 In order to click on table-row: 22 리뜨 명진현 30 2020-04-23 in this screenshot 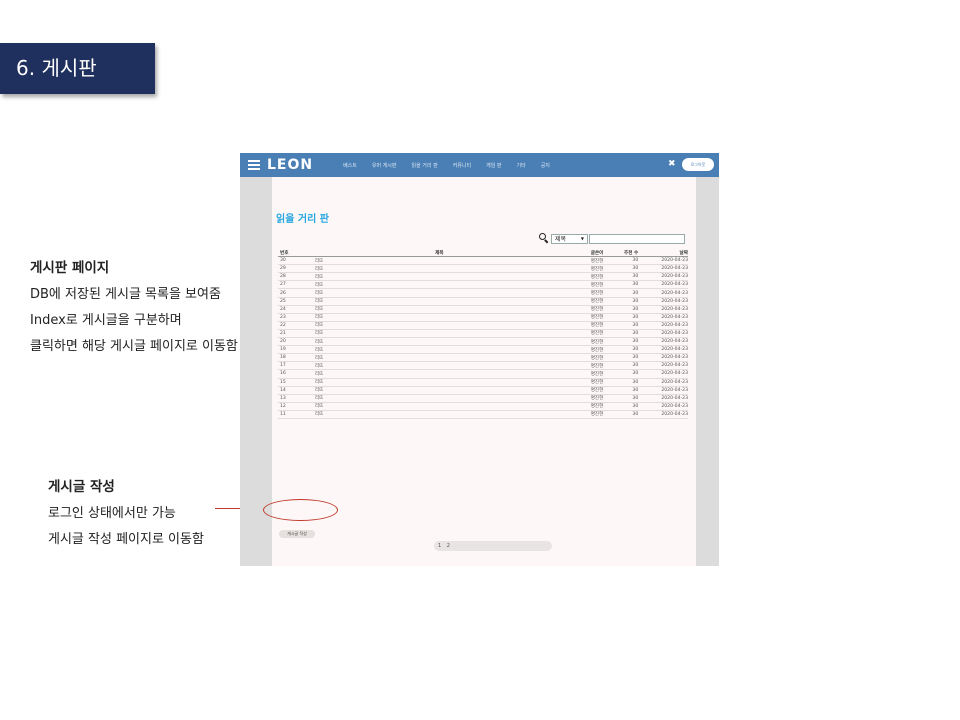, I will do `click(483, 326)`.